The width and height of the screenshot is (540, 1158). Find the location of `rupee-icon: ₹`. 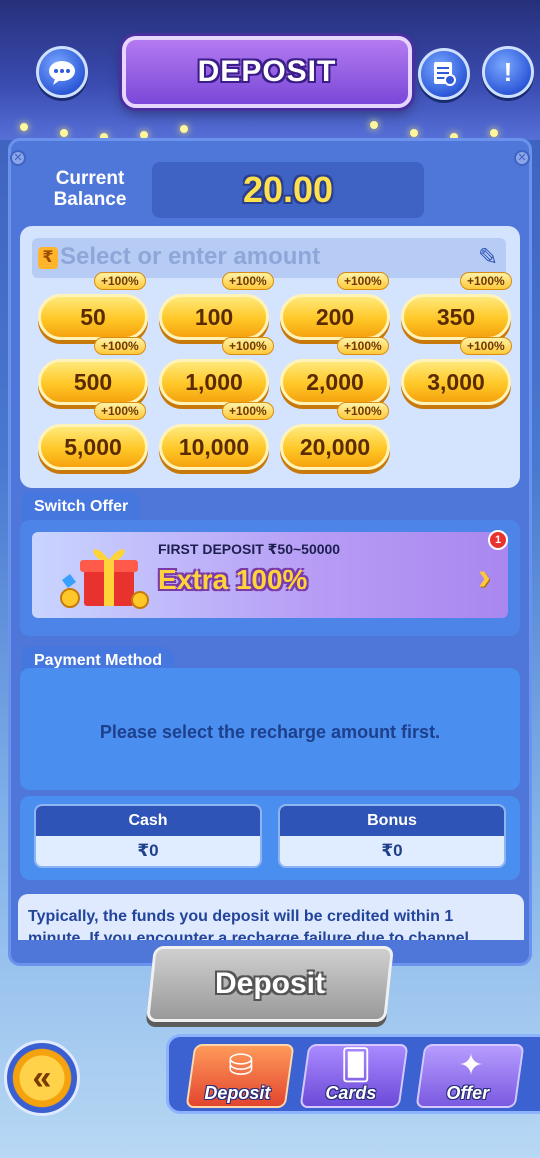

rupee-icon: ₹ is located at coordinates (48, 258).